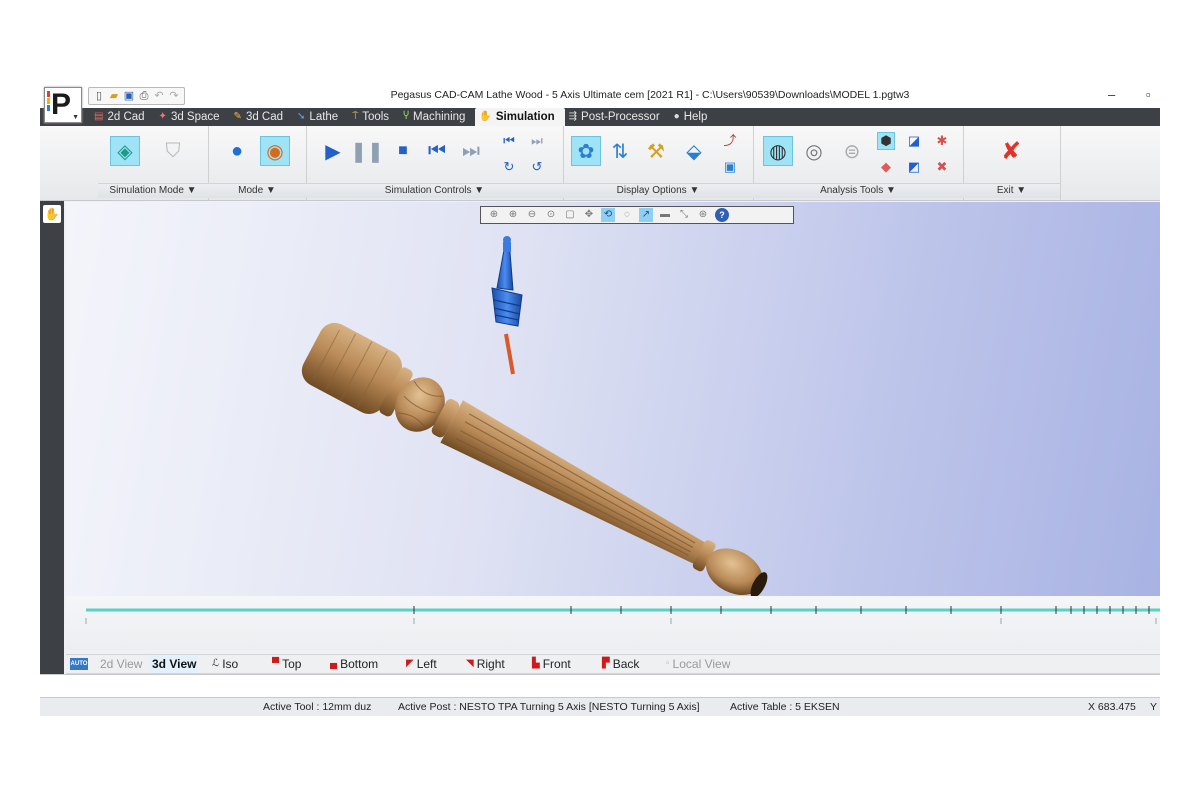  I want to click on timeline-track, so click(622, 615).